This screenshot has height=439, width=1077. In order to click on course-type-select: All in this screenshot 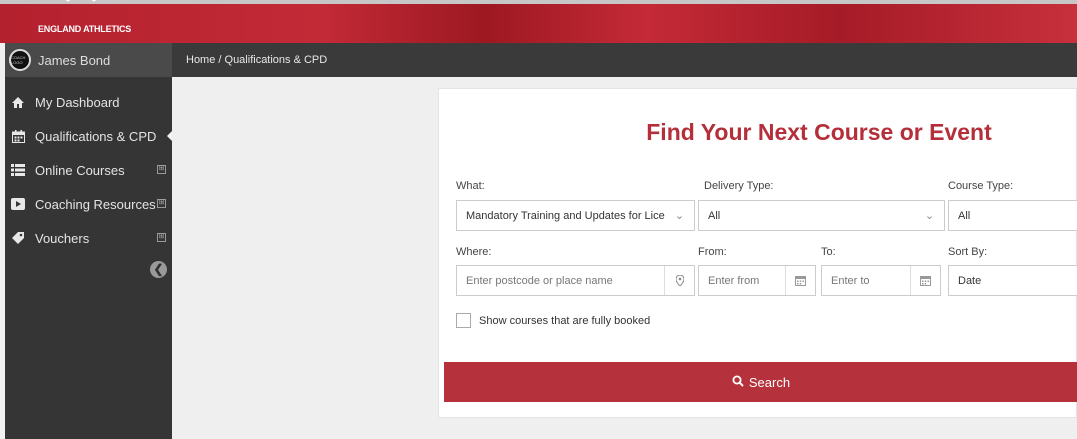, I will do `click(1012, 215)`.